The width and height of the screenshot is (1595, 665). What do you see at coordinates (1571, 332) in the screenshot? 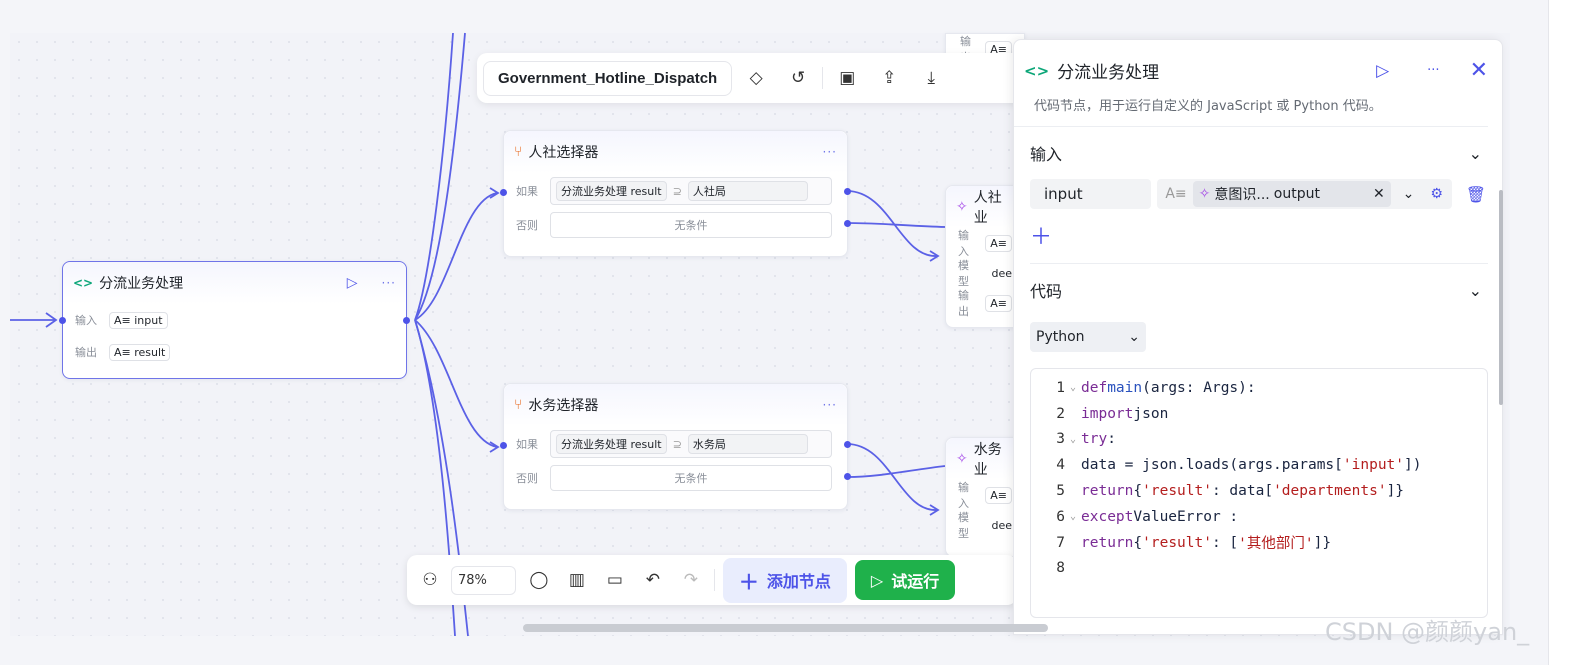
I see `right-edge-strip` at bounding box center [1571, 332].